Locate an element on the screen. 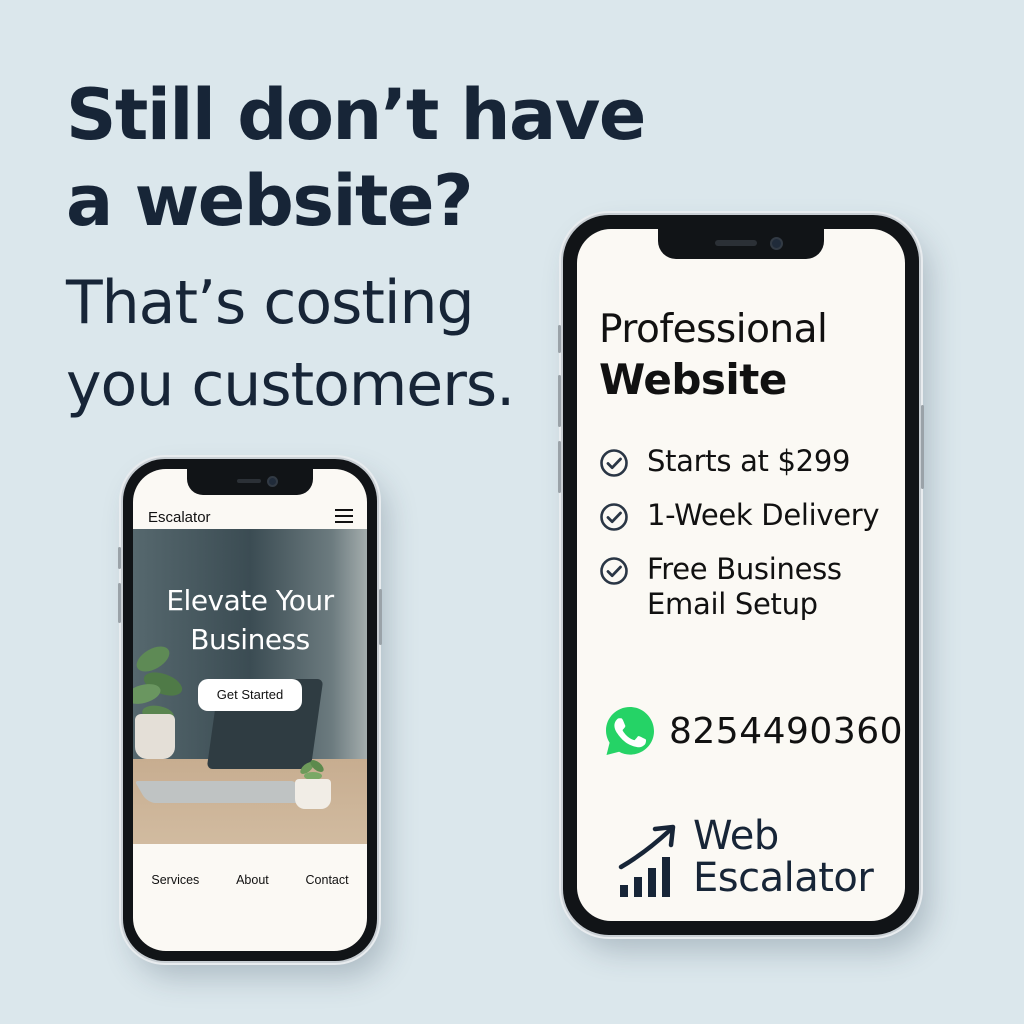 This screenshot has height=1024, width=1024. small-plant-pot is located at coordinates (313, 794).